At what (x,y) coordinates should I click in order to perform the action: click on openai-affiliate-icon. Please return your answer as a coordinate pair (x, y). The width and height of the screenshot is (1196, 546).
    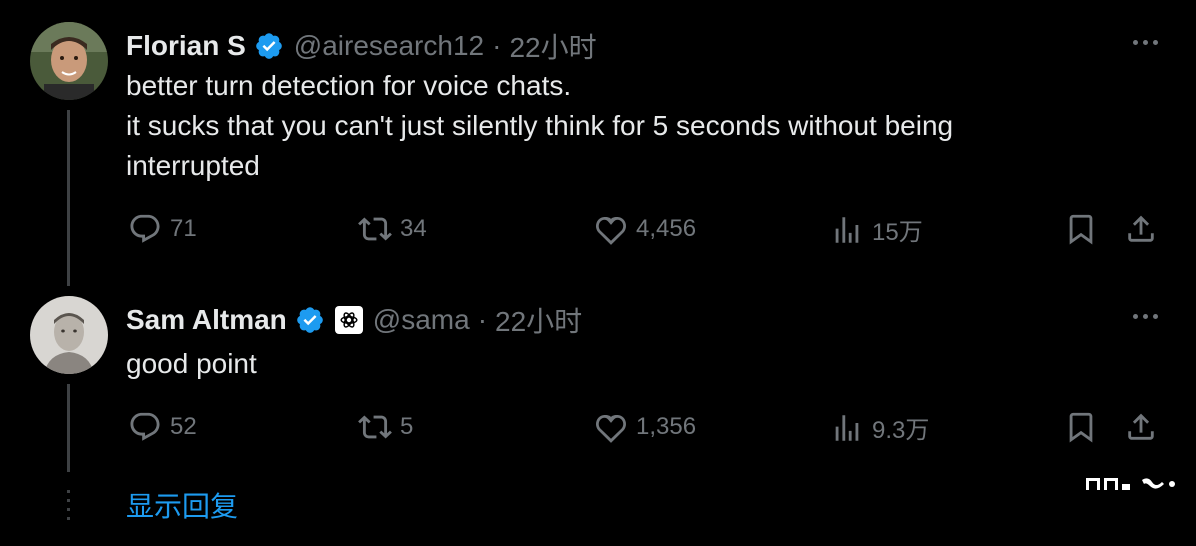
    Looking at the image, I should click on (348, 320).